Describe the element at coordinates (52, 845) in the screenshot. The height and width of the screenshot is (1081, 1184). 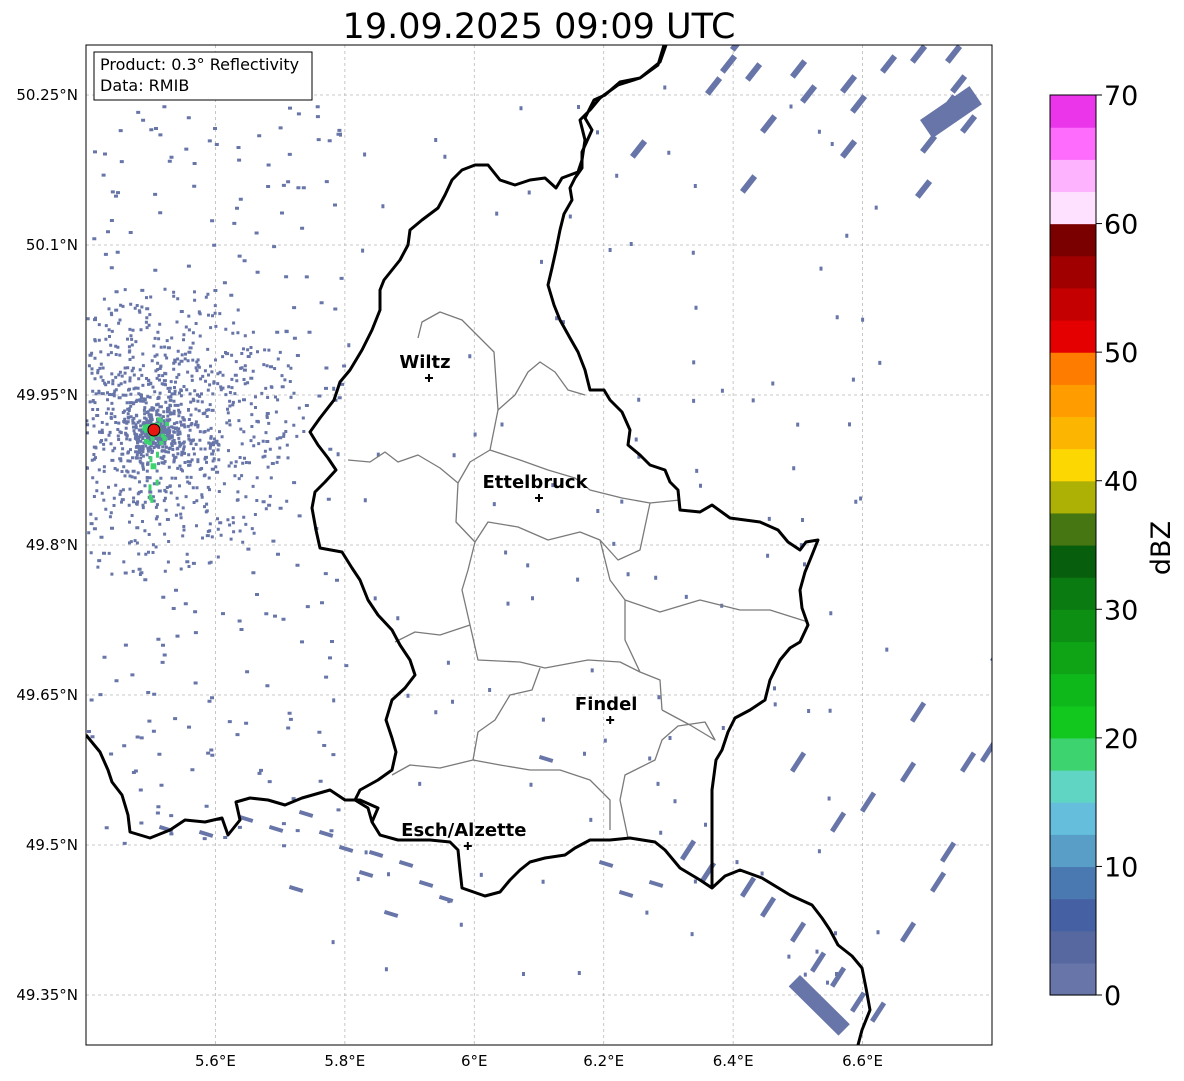
I see `lat-tick-label: 49.5°N` at that location.